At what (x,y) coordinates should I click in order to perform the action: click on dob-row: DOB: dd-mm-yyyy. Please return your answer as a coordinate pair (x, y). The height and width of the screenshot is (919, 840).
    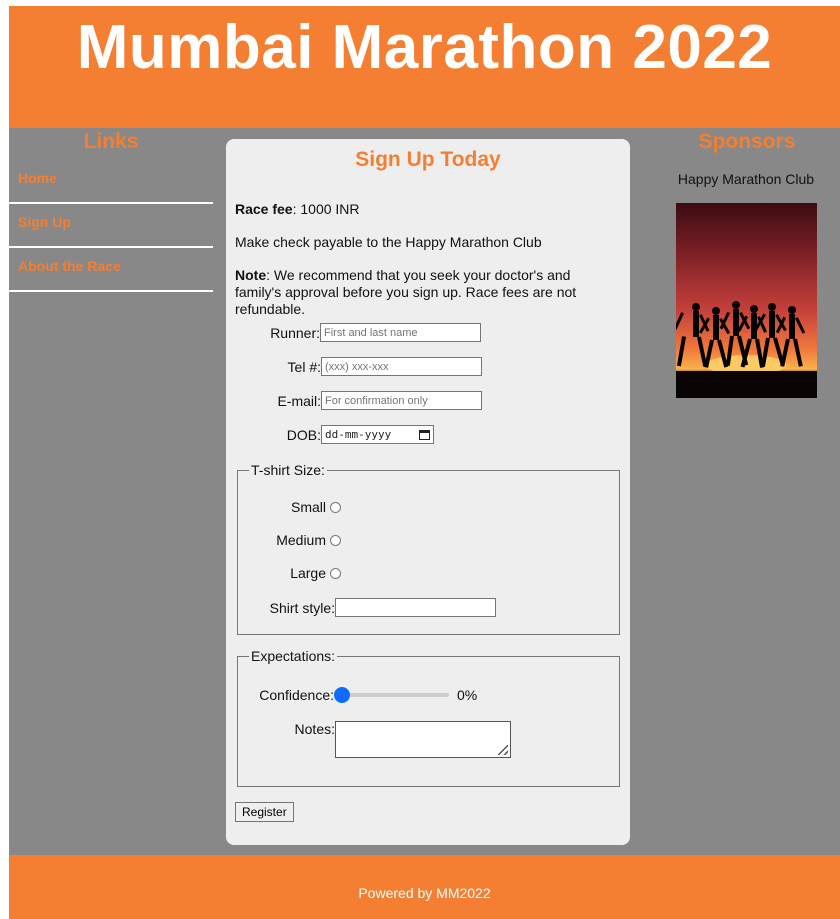
    Looking at the image, I should click on (334, 434).